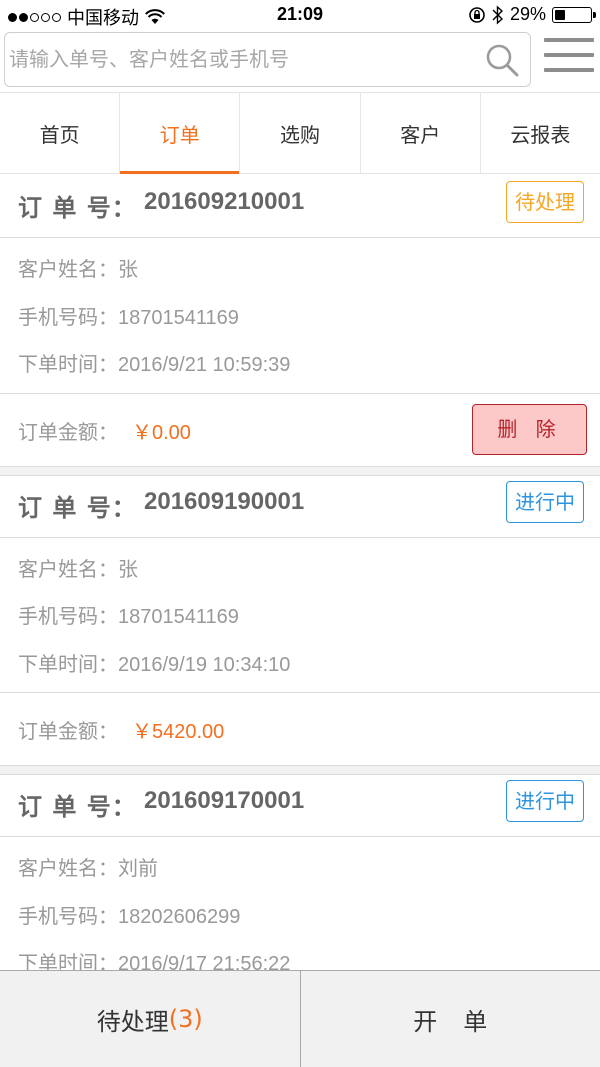 Image resolution: width=600 pixels, height=1067 pixels. Describe the element at coordinates (178, 732) in the screenshot. I see `order-amount: ￥5420.00` at that location.